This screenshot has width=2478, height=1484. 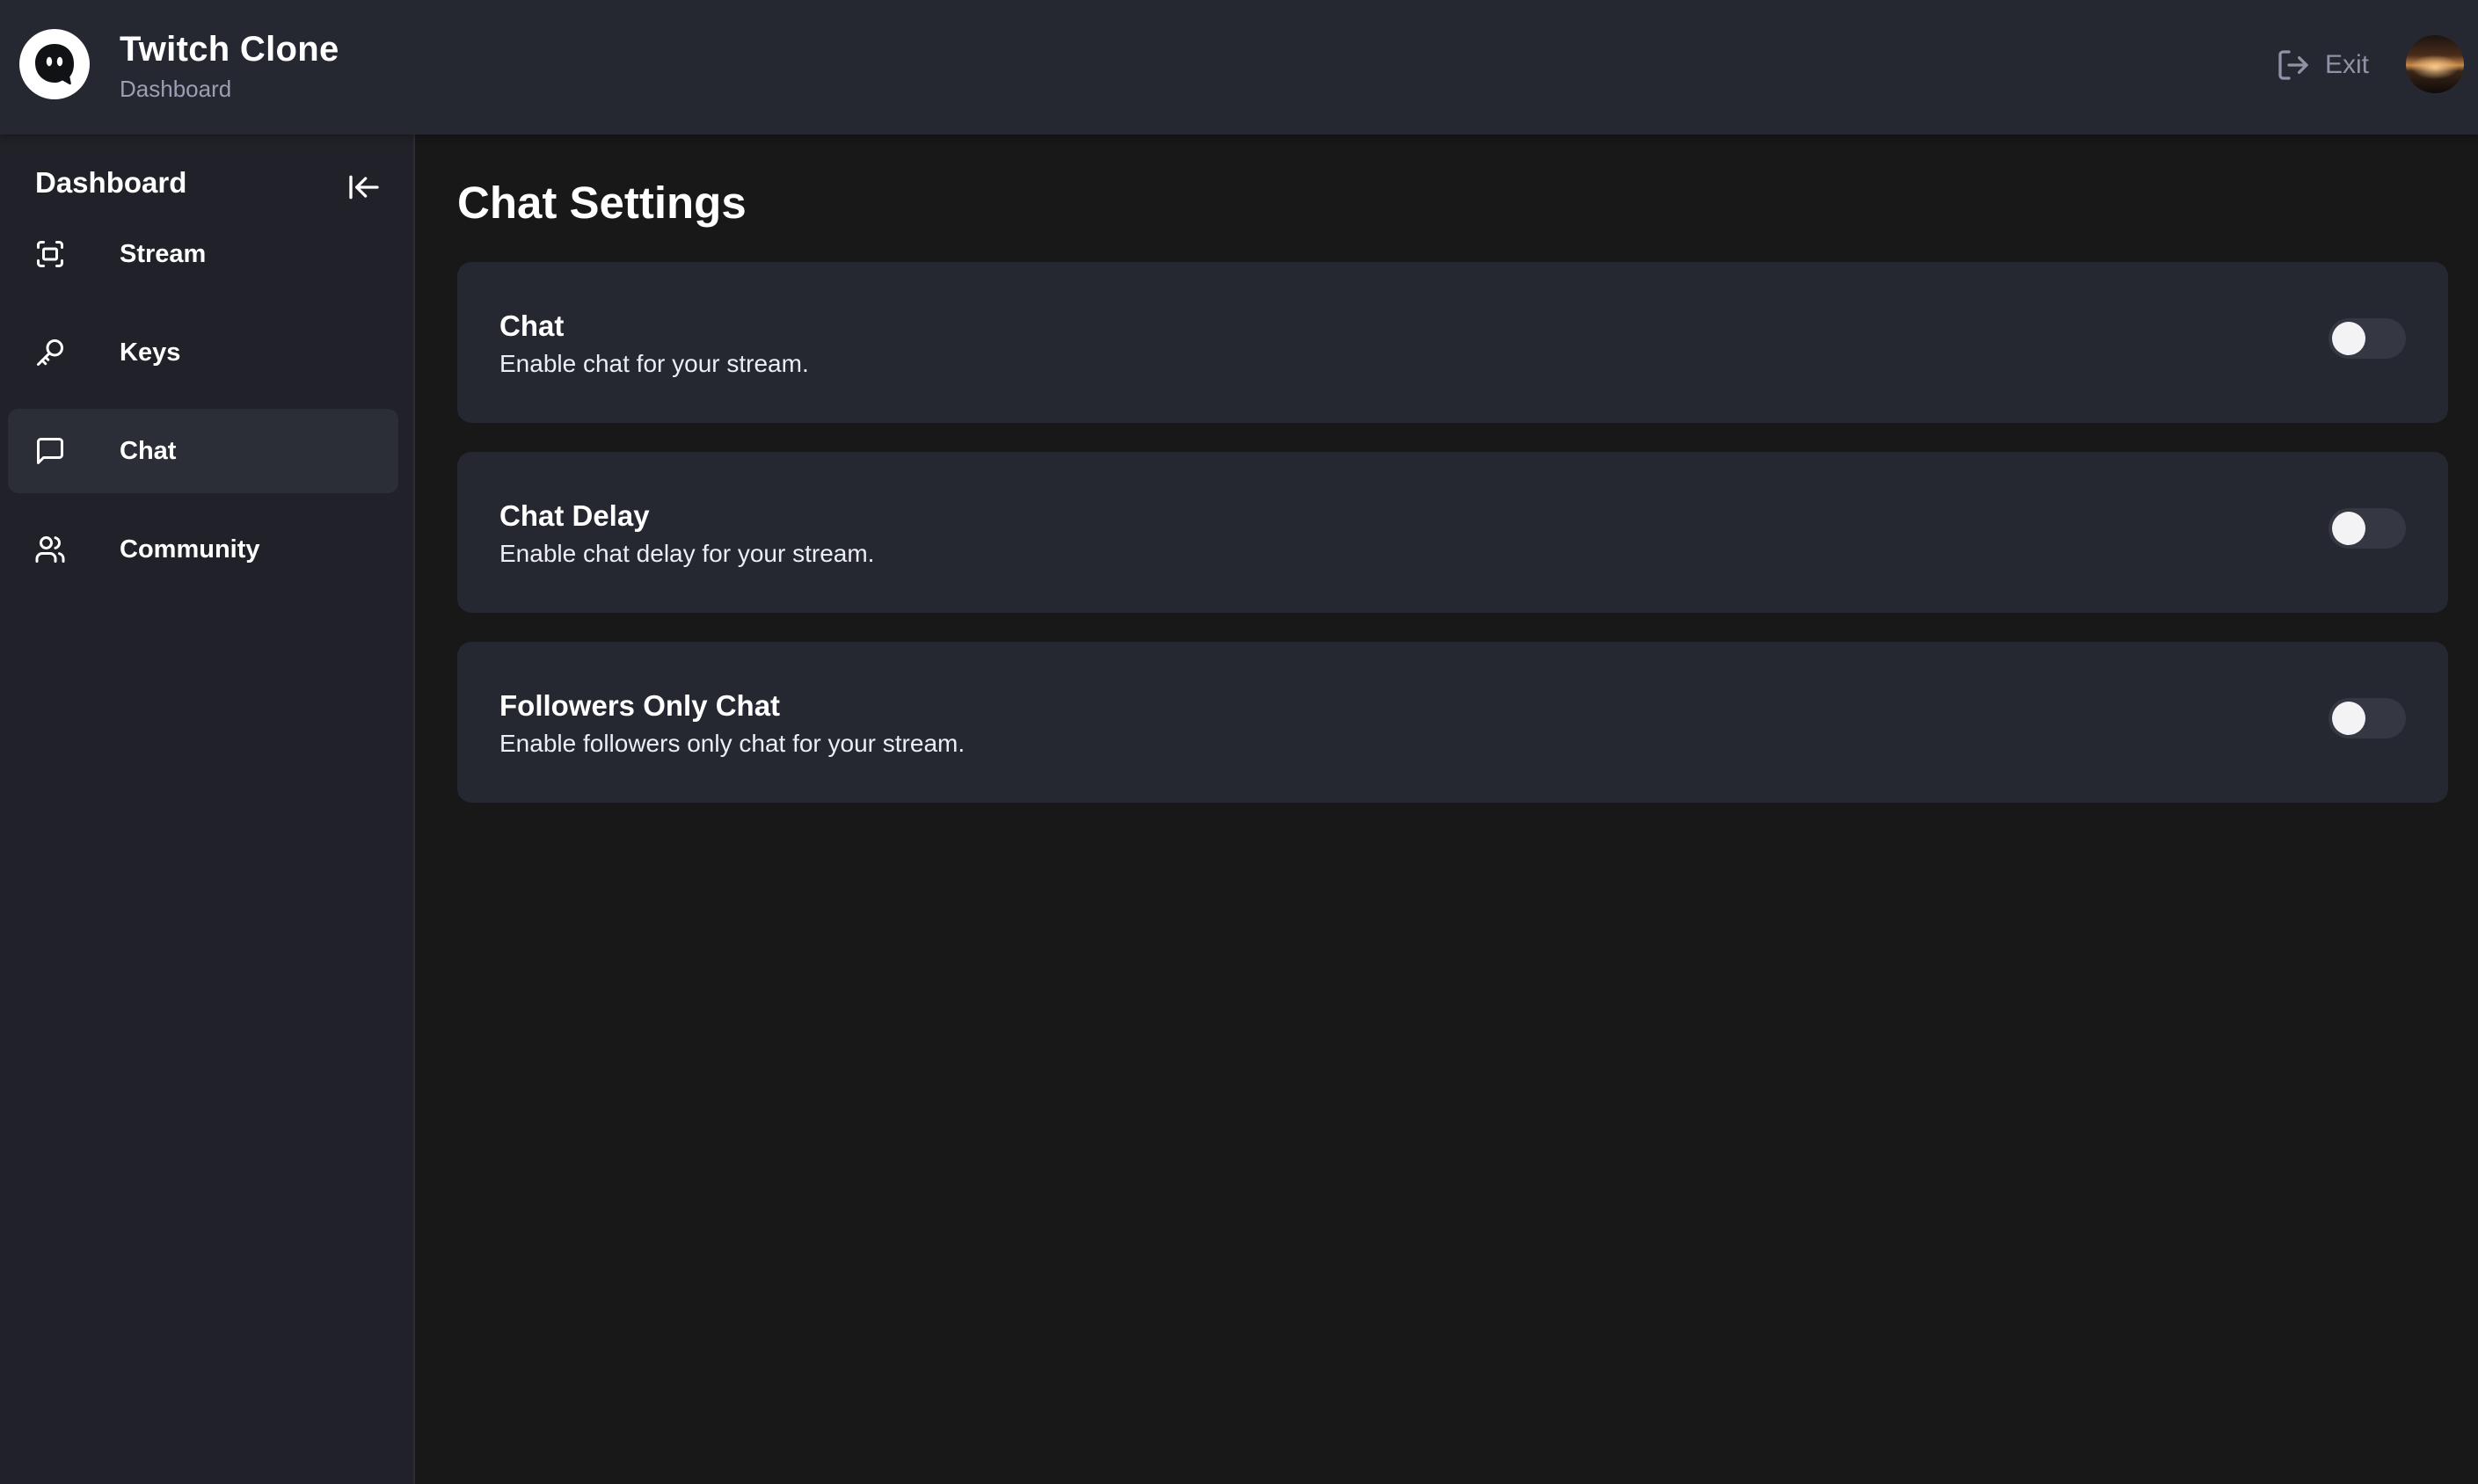 I want to click on users-icon, so click(x=50, y=549).